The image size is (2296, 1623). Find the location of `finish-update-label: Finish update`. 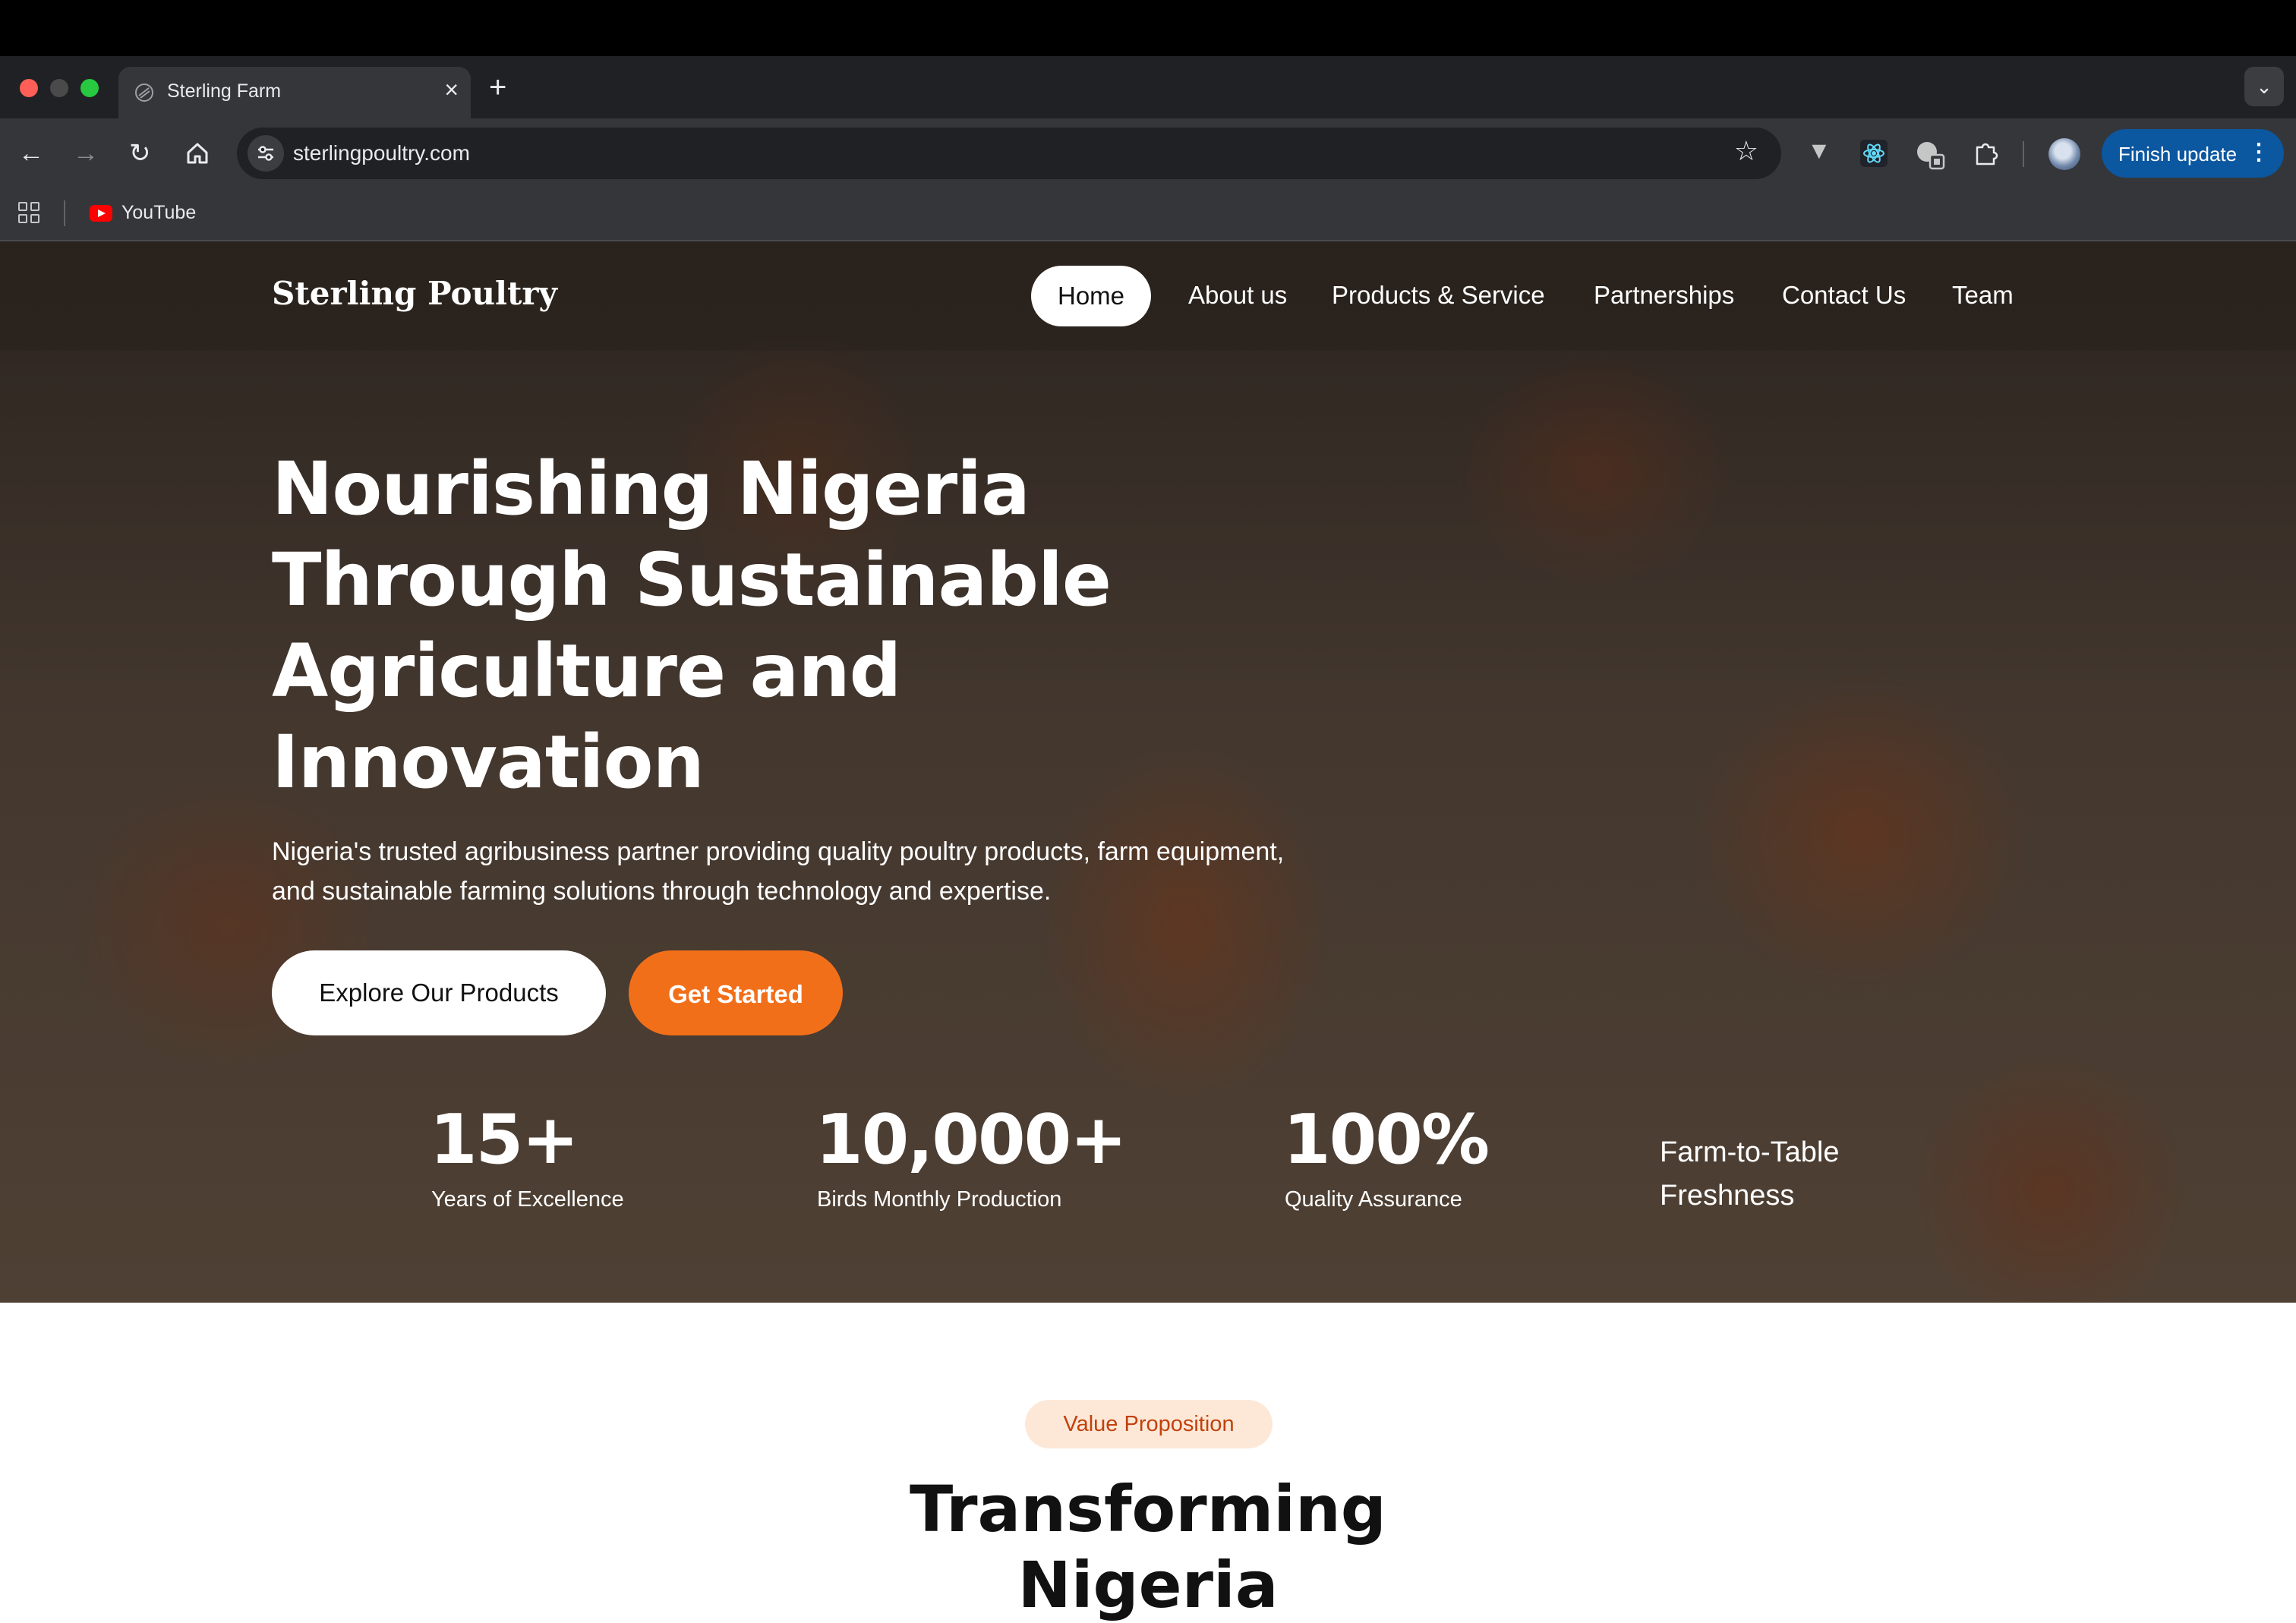

finish-update-label: Finish update is located at coordinates (2178, 154).